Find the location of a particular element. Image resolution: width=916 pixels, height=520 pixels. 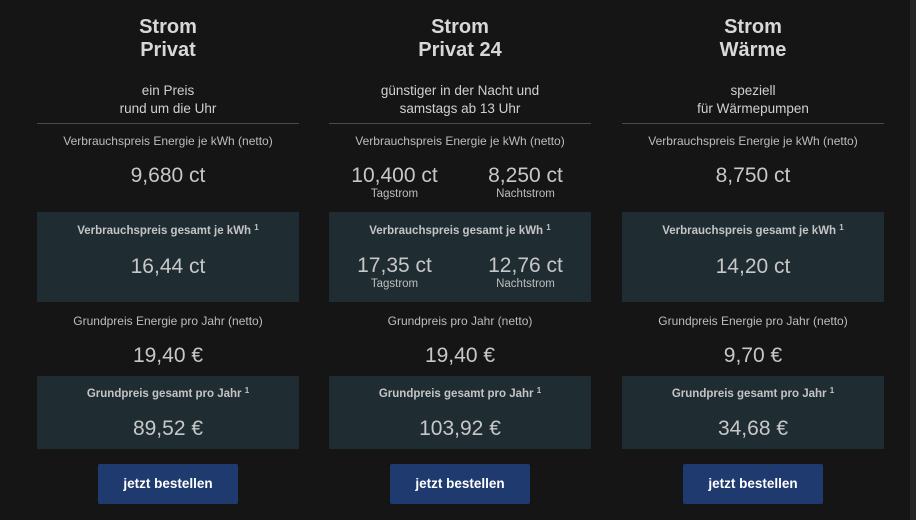

total-kwh-price-box: Verbrauchspreis gesamt je kWh 1 16,44 ct is located at coordinates (168, 257).